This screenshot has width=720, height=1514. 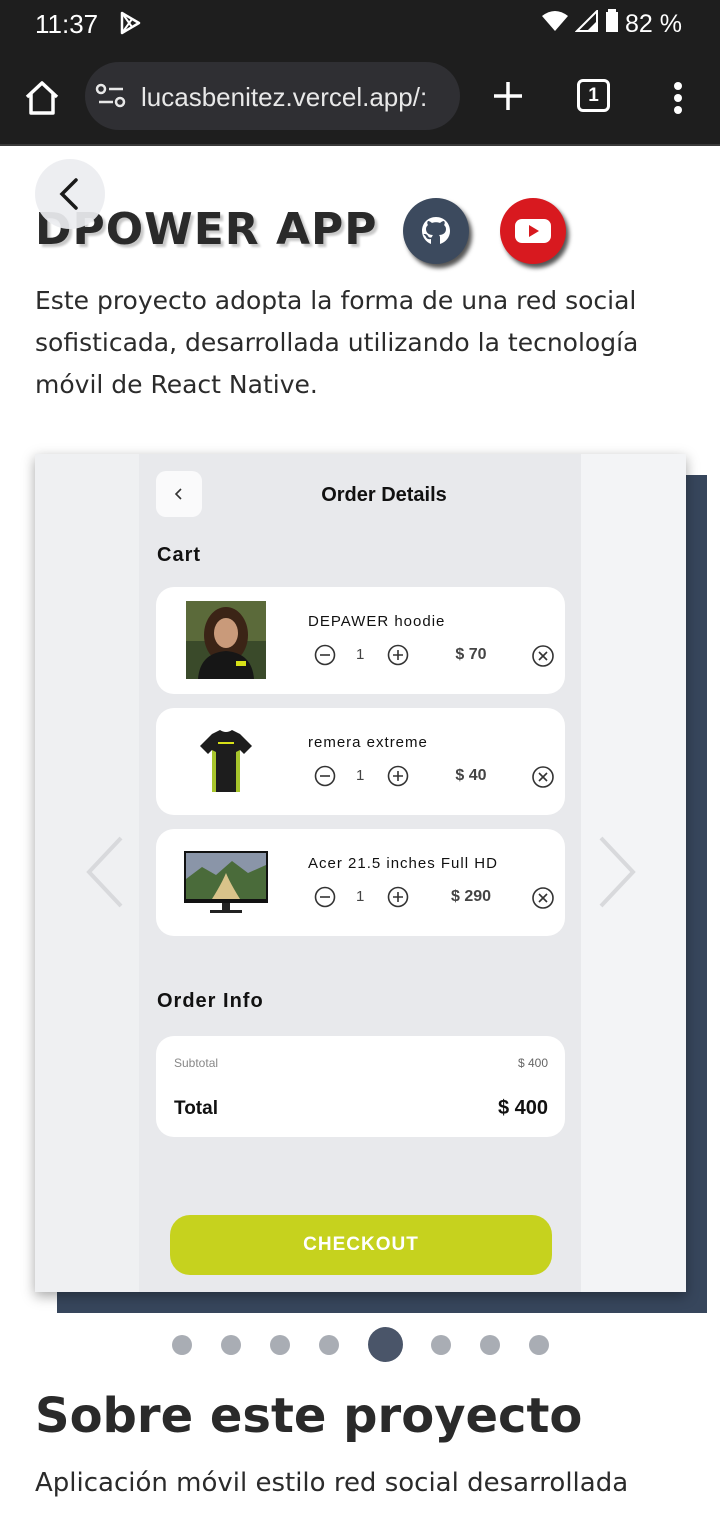 What do you see at coordinates (130, 25) in the screenshot?
I see `play-store-icon` at bounding box center [130, 25].